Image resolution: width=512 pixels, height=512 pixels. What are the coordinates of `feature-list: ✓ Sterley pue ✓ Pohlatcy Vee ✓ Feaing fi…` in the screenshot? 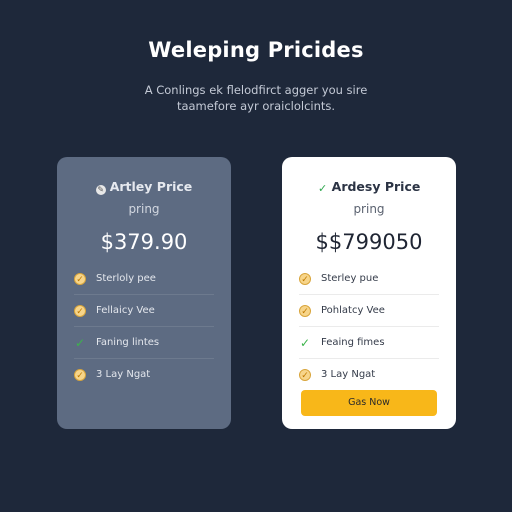 It's located at (369, 326).